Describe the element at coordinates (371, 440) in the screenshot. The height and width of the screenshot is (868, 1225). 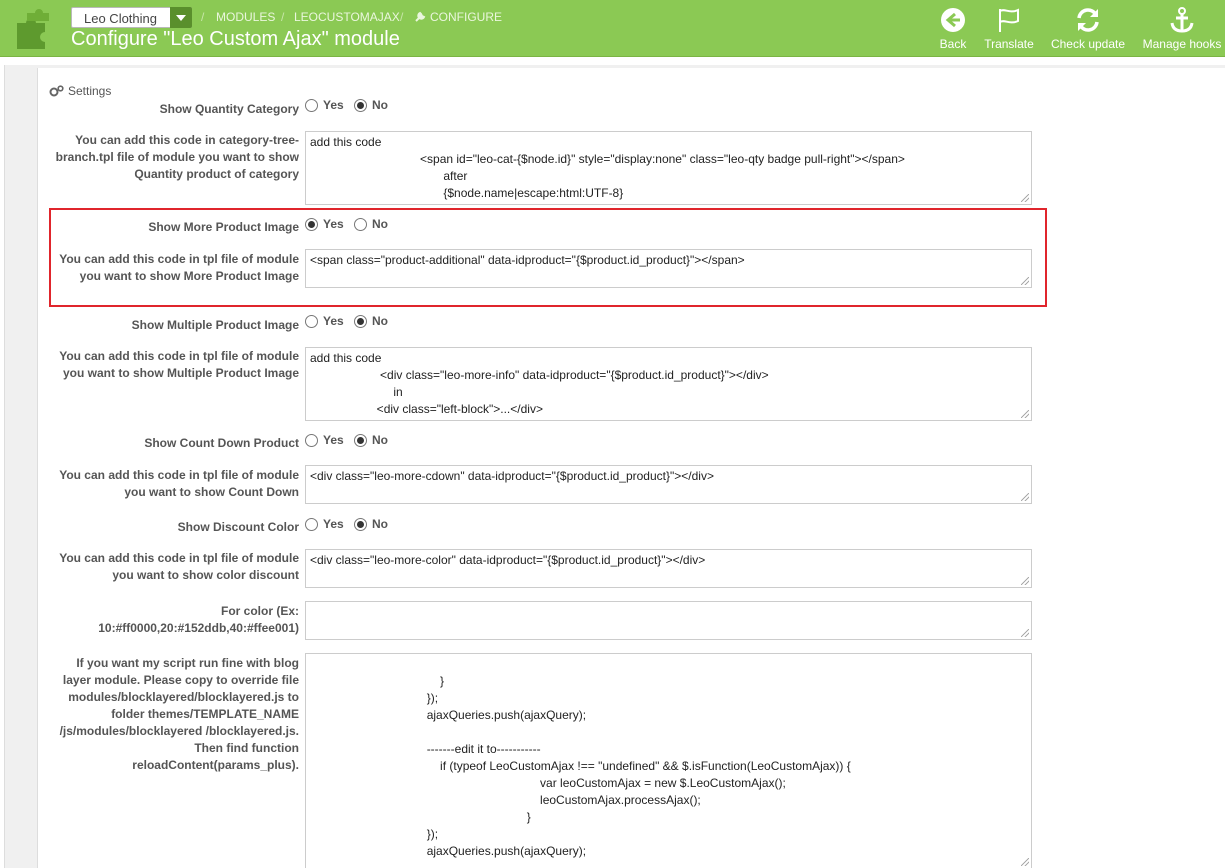
I see `radio-countdown-no: No` at that location.